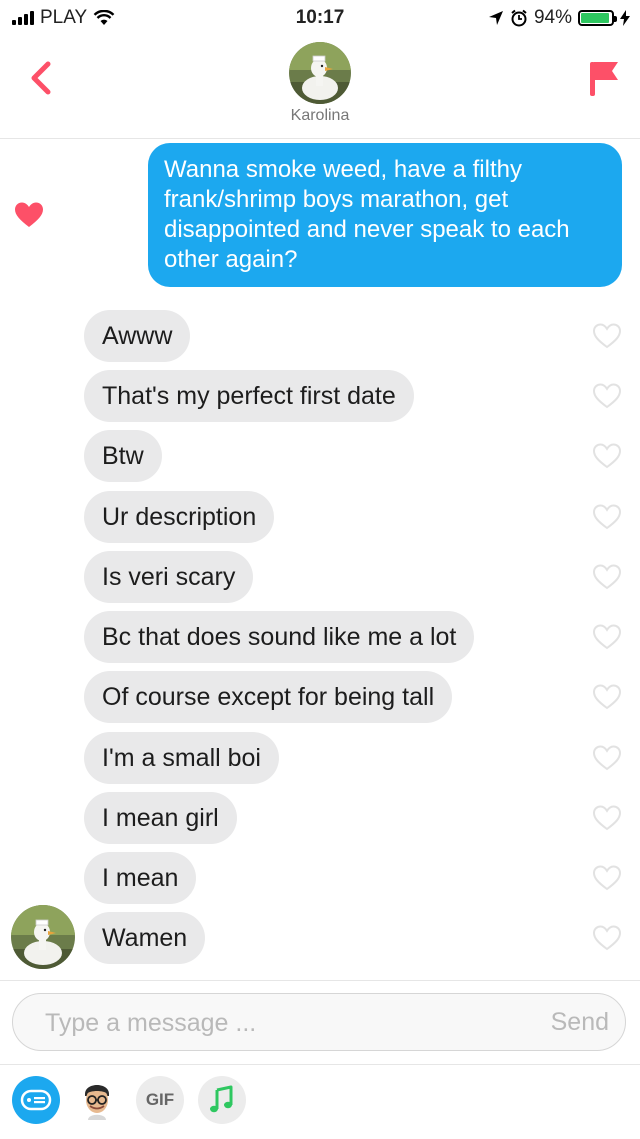 The image size is (640, 1139). Describe the element at coordinates (552, 17) in the screenshot. I see `battery-percent: 94%` at that location.